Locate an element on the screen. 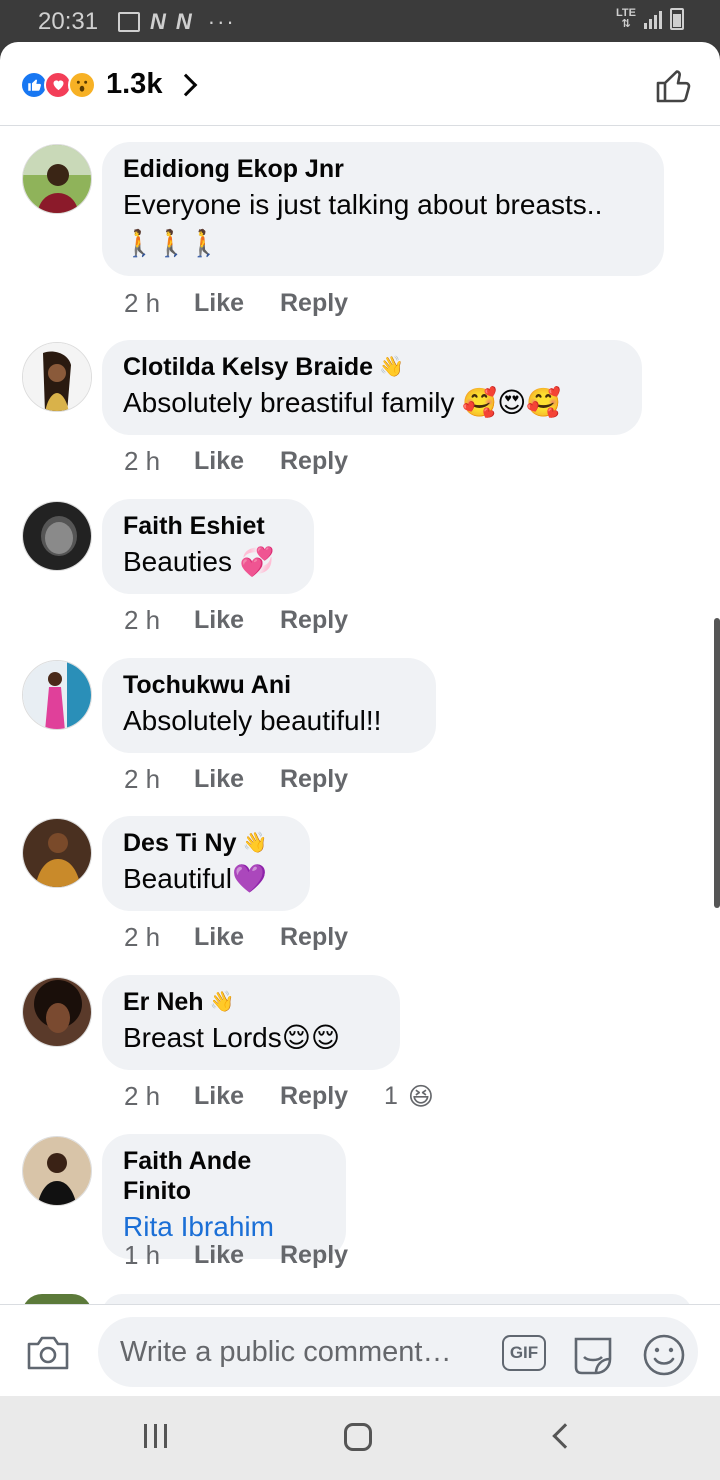 Image resolution: width=720 pixels, height=1480 pixels. comment-actions: 1 h Like Reply is located at coordinates (254, 1255).